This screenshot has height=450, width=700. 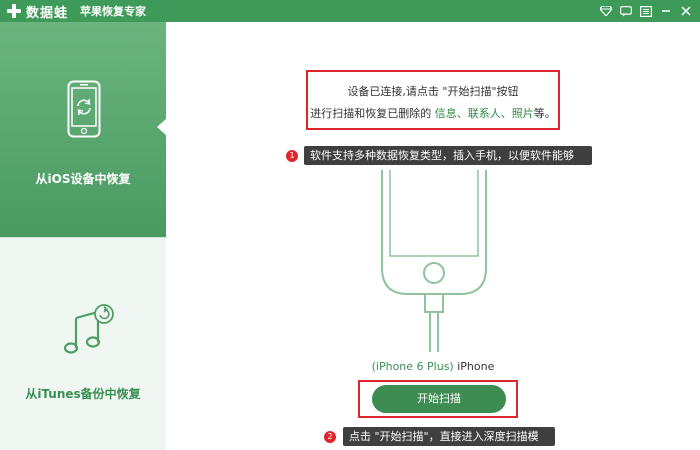 I want to click on intro-text-line1: 设备已连接,请点击 "开始扫描"按钮, so click(x=433, y=91).